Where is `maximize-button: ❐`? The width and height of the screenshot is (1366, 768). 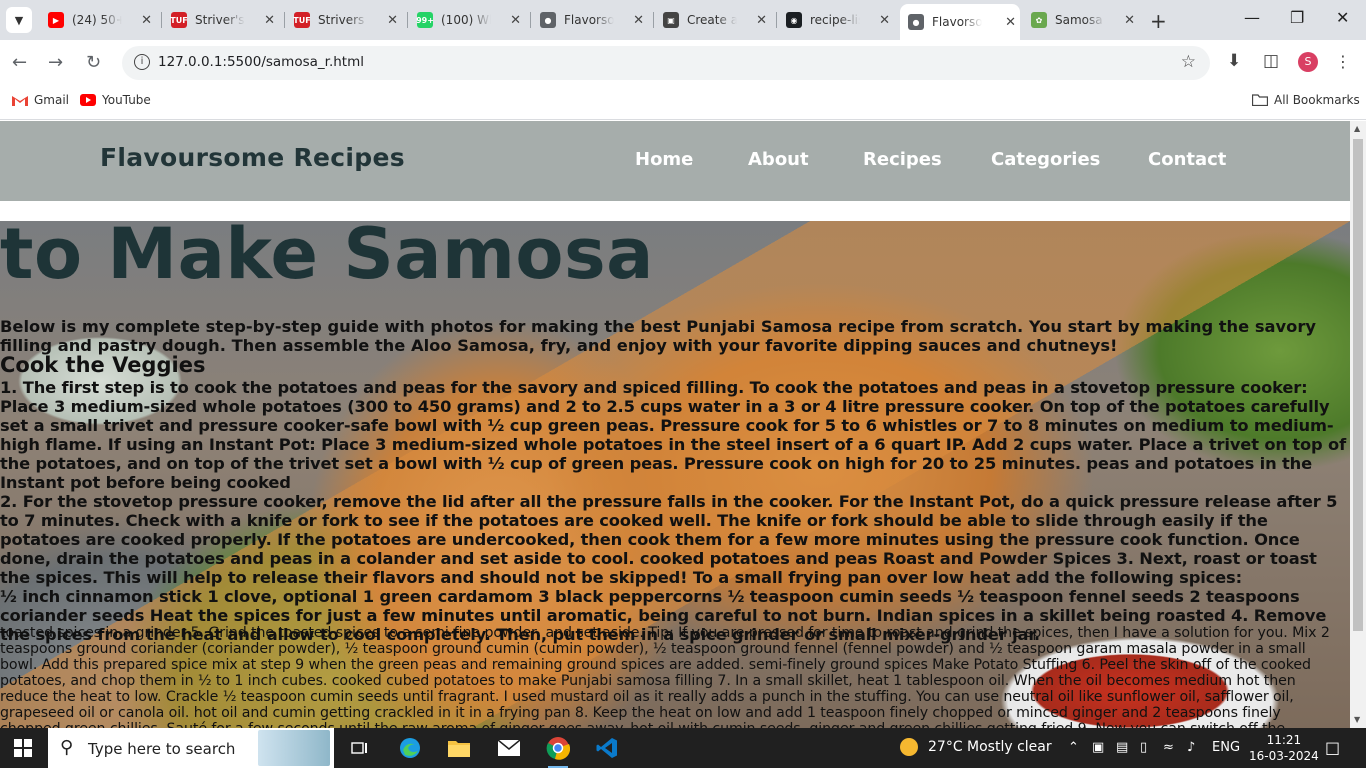 maximize-button: ❐ is located at coordinates (1297, 17).